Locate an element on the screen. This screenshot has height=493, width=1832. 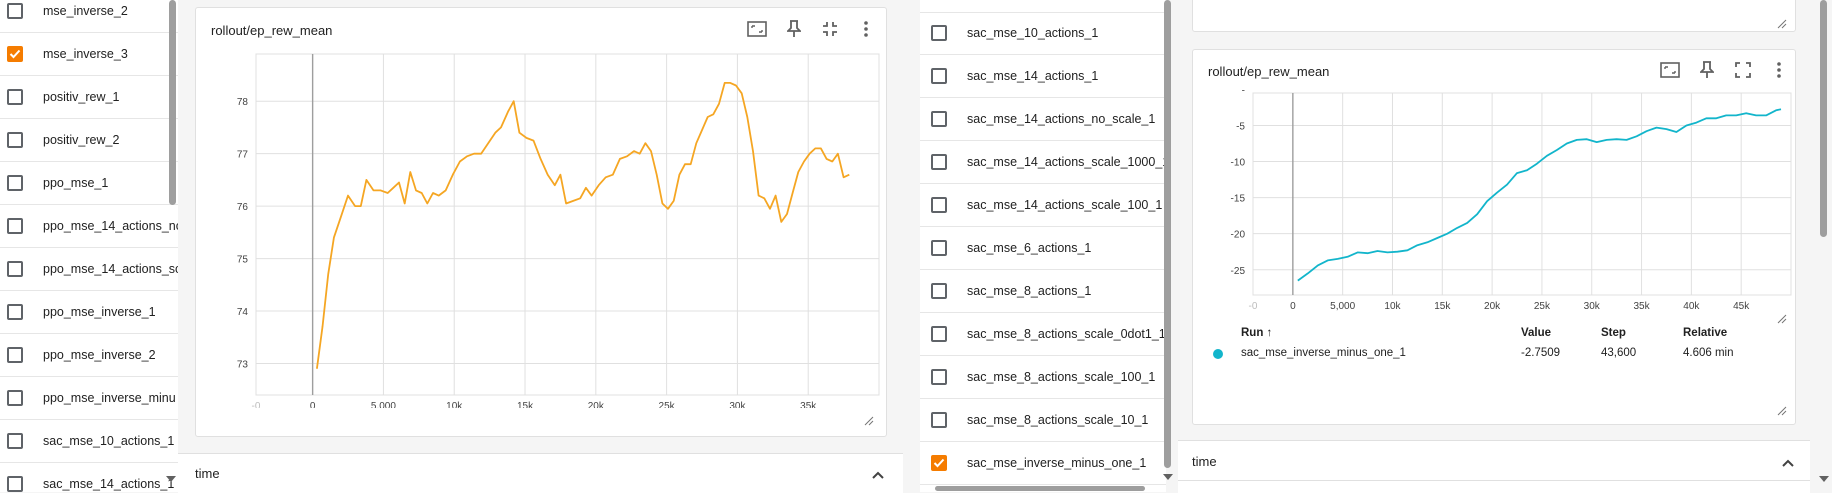
right-run-list-vertical-scrollbar is located at coordinates (1167, 234).